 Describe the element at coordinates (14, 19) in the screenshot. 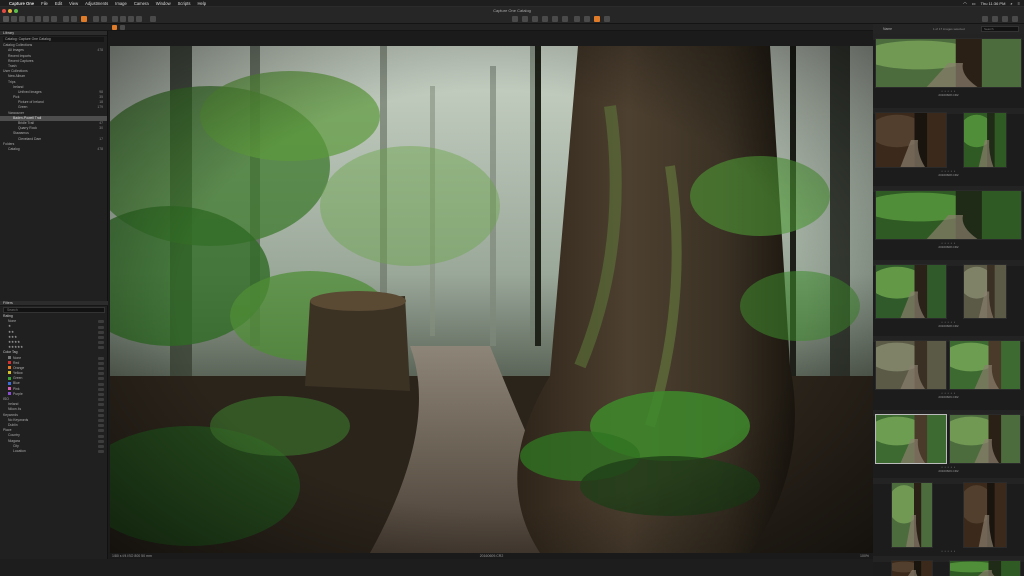

I see `capture-tab-icon` at that location.